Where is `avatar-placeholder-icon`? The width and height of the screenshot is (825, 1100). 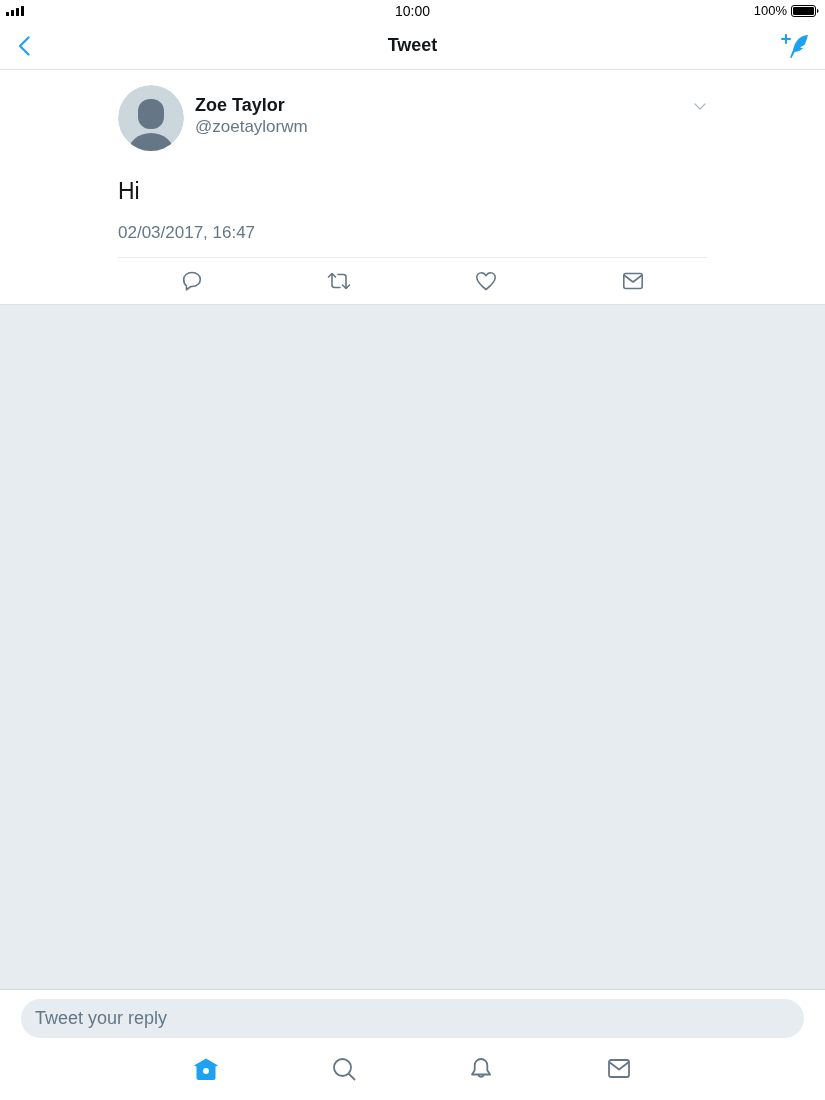 avatar-placeholder-icon is located at coordinates (151, 118).